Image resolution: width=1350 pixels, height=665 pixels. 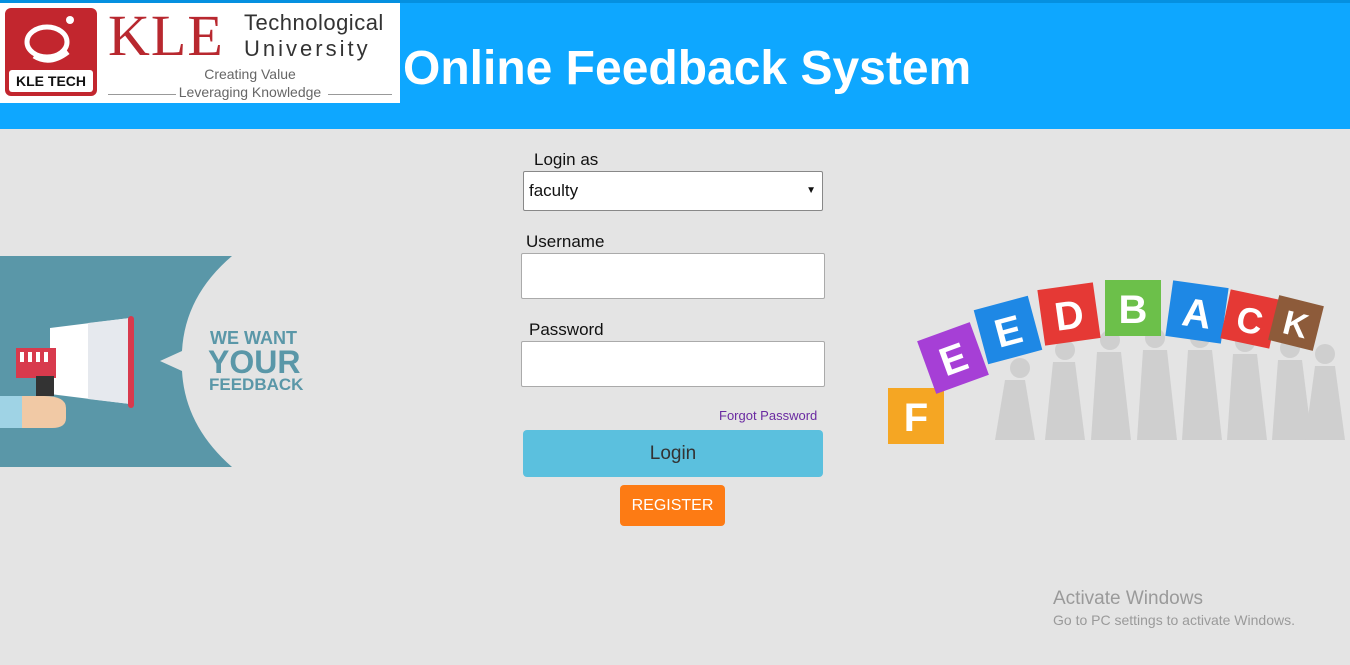 What do you see at coordinates (673, 191) in the screenshot?
I see `login-as-select: faculty ▼` at bounding box center [673, 191].